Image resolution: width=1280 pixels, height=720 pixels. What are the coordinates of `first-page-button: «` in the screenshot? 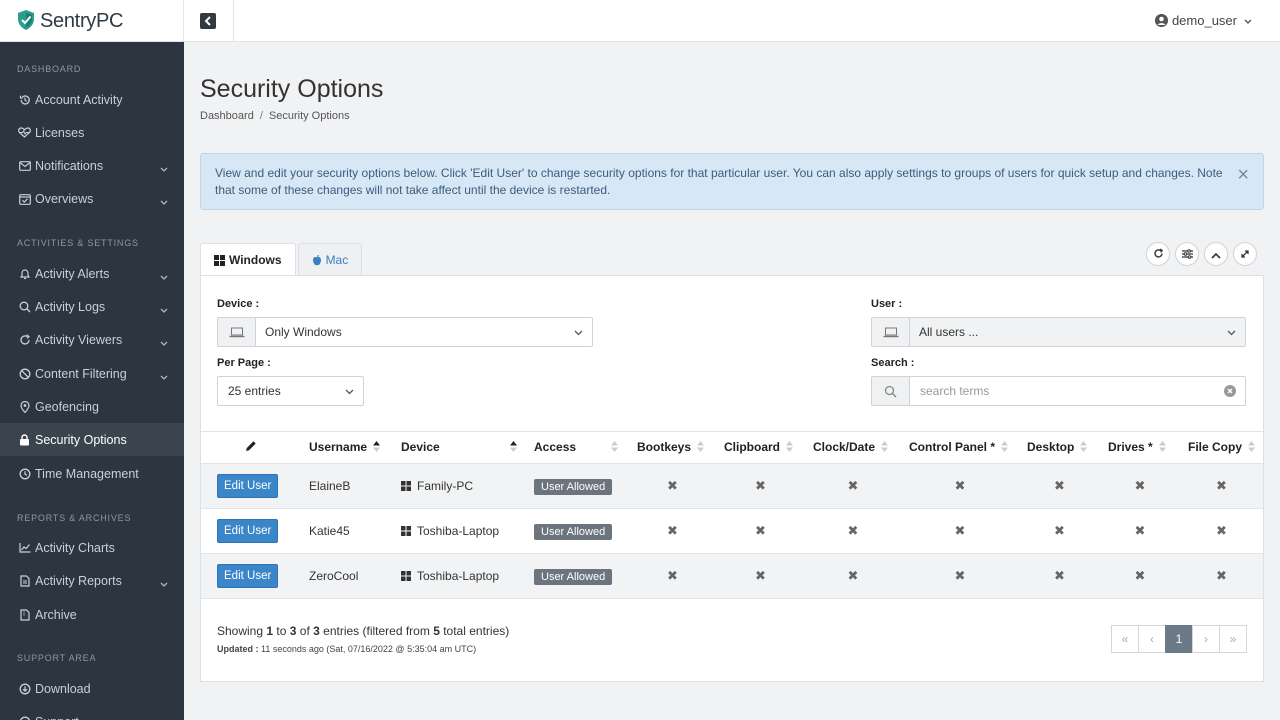 It's located at (1125, 639).